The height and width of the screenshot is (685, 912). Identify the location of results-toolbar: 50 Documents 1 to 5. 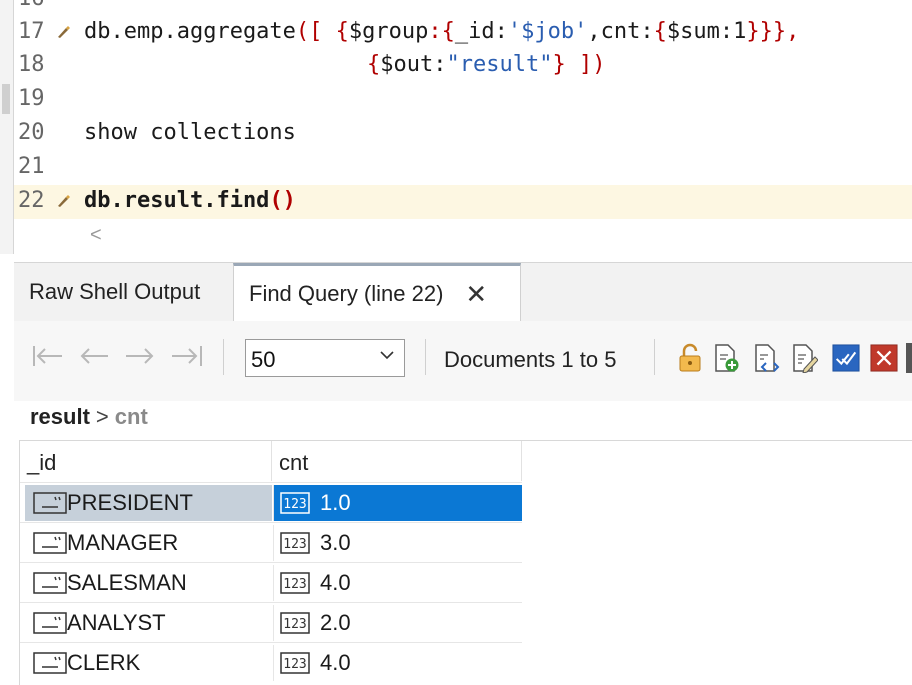
(463, 361).